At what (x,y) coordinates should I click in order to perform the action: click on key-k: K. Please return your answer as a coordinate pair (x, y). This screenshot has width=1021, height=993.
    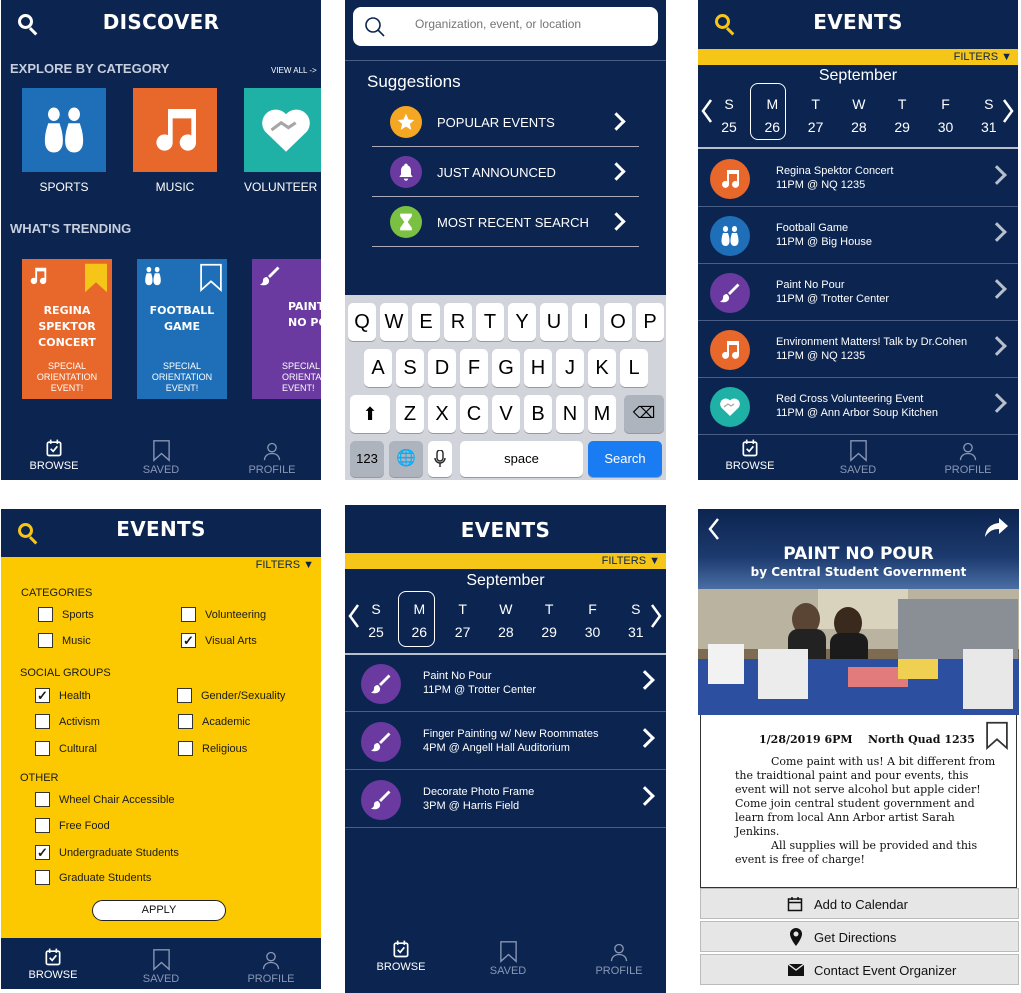
    Looking at the image, I should click on (602, 368).